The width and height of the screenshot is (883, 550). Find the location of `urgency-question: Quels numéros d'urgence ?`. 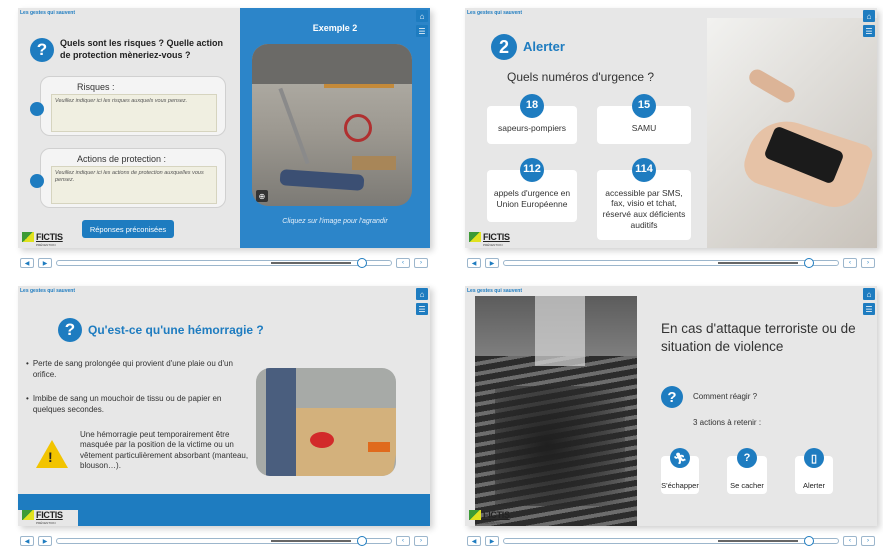

urgency-question: Quels numéros d'urgence ? is located at coordinates (581, 77).